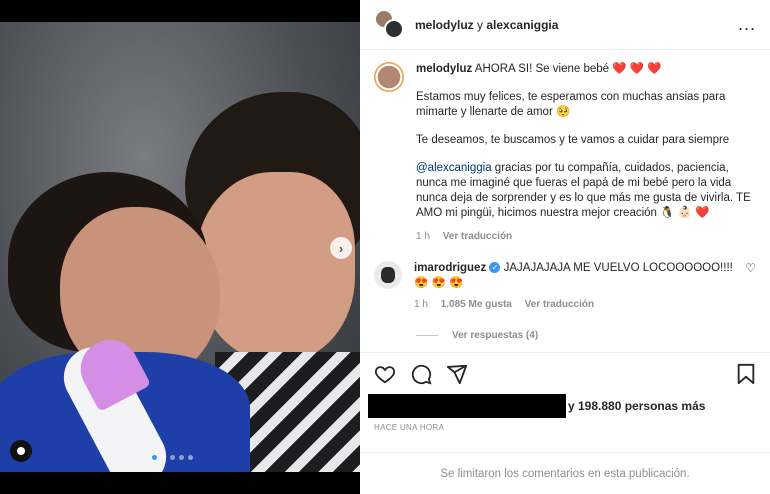 This screenshot has width=770, height=494. What do you see at coordinates (559, 304) in the screenshot?
I see `comment-translate-link: Ver traducción` at bounding box center [559, 304].